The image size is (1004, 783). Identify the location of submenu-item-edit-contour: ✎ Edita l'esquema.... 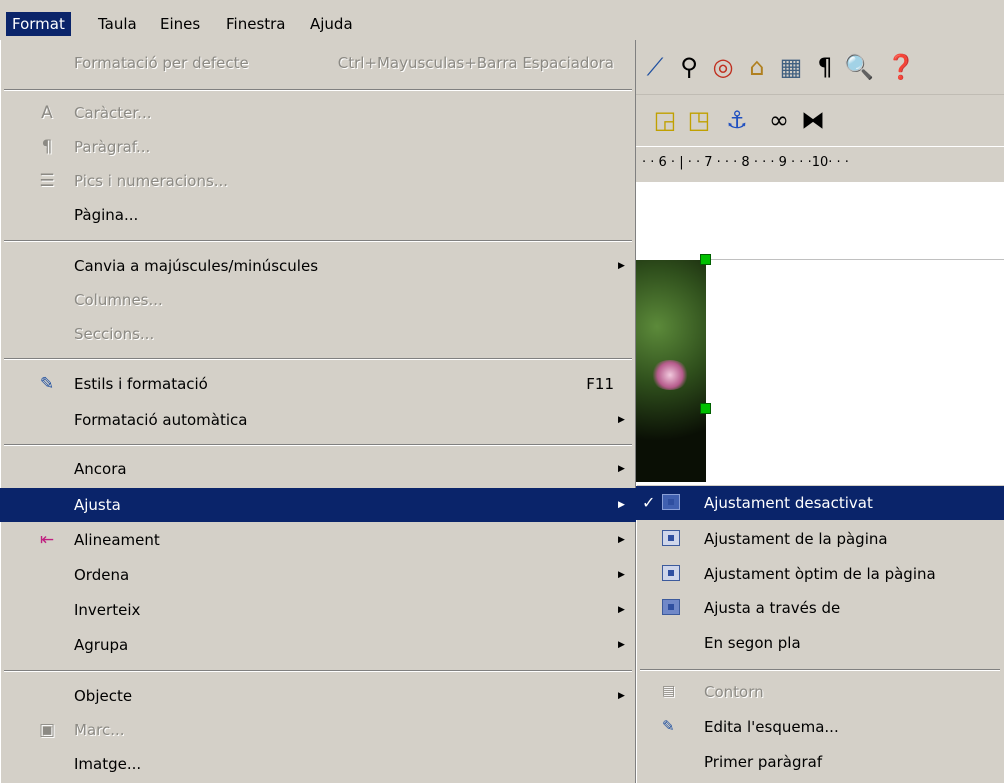
(820, 727).